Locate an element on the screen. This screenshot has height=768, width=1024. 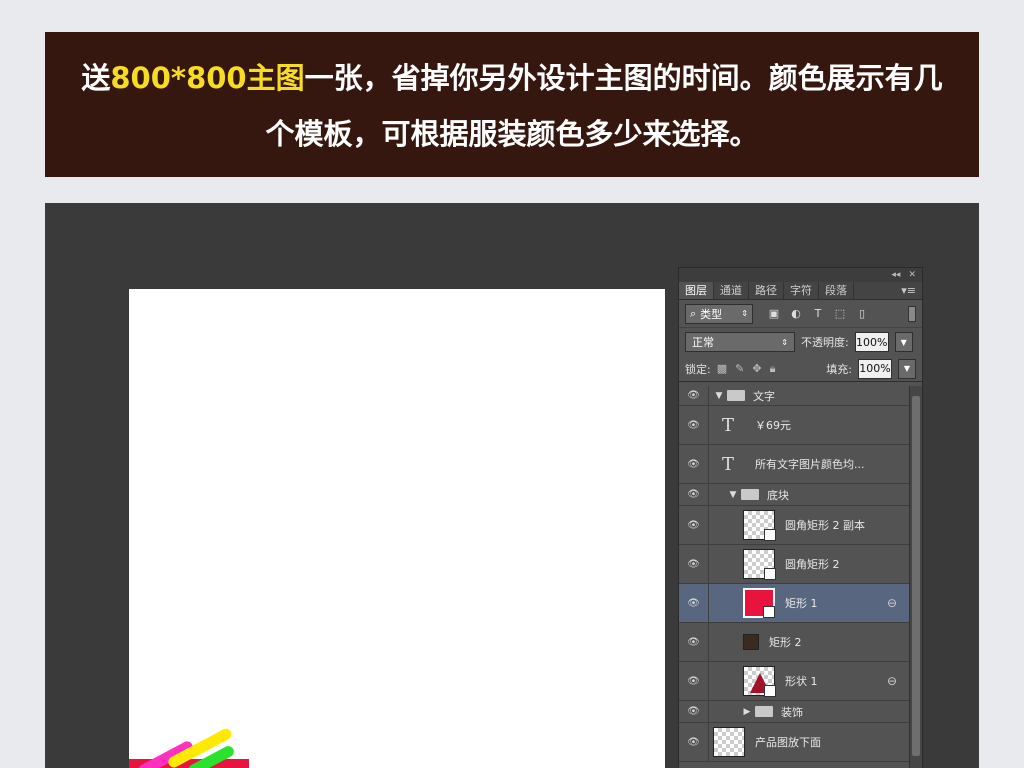
scrollbar-thumb is located at coordinates (916, 576).